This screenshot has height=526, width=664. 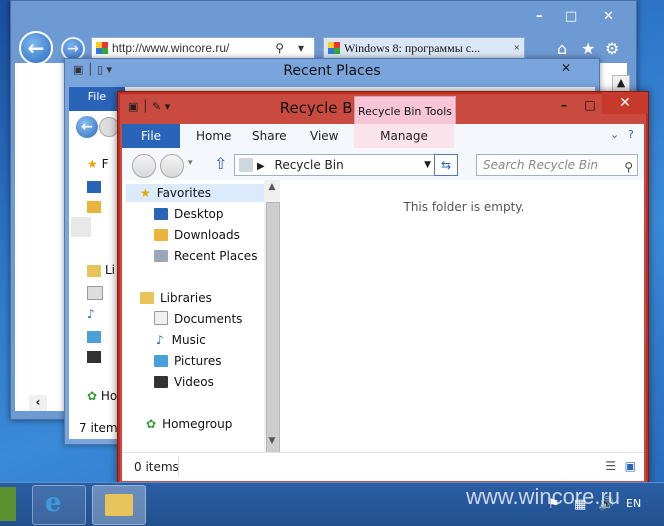 What do you see at coordinates (213, 136) in the screenshot?
I see `tab-home: Home` at bounding box center [213, 136].